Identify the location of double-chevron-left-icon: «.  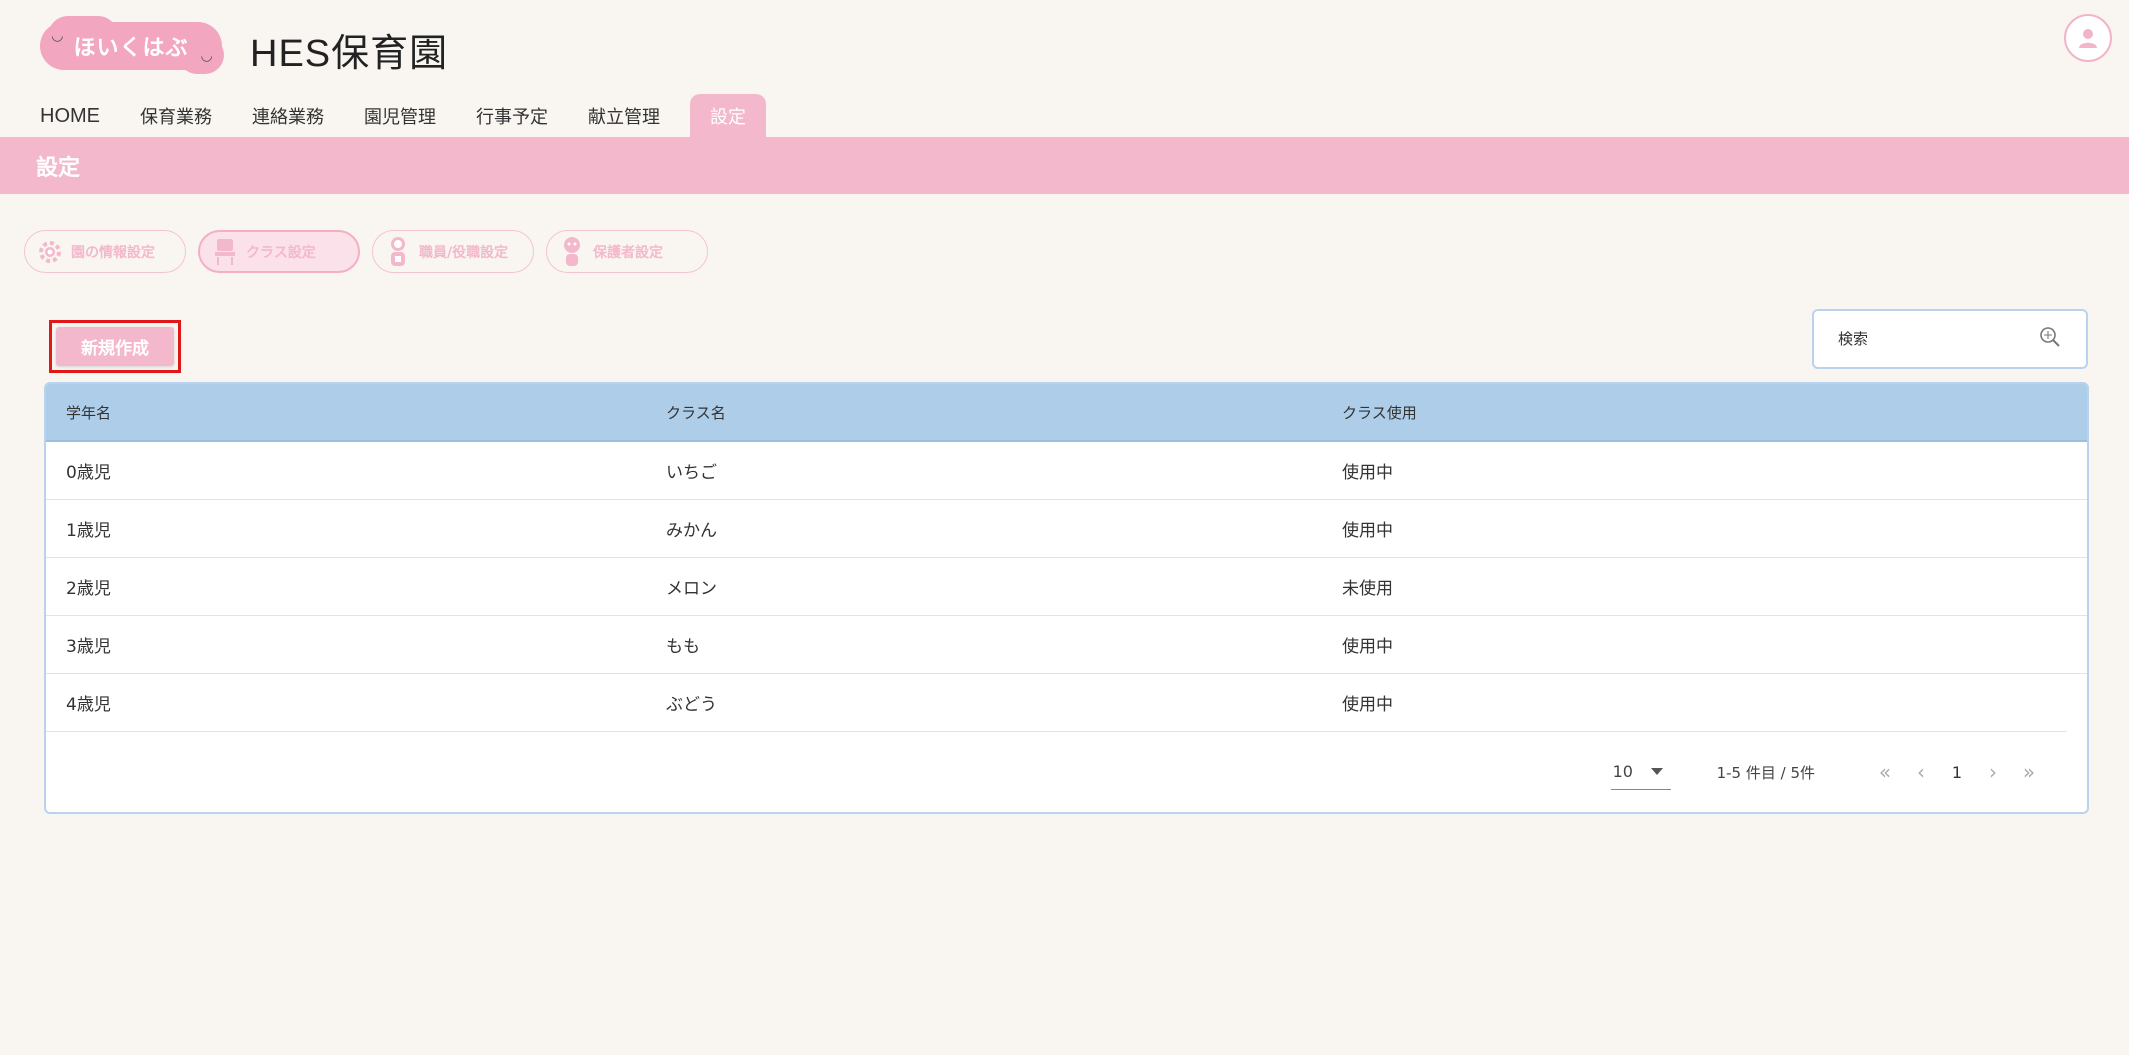
(1885, 772).